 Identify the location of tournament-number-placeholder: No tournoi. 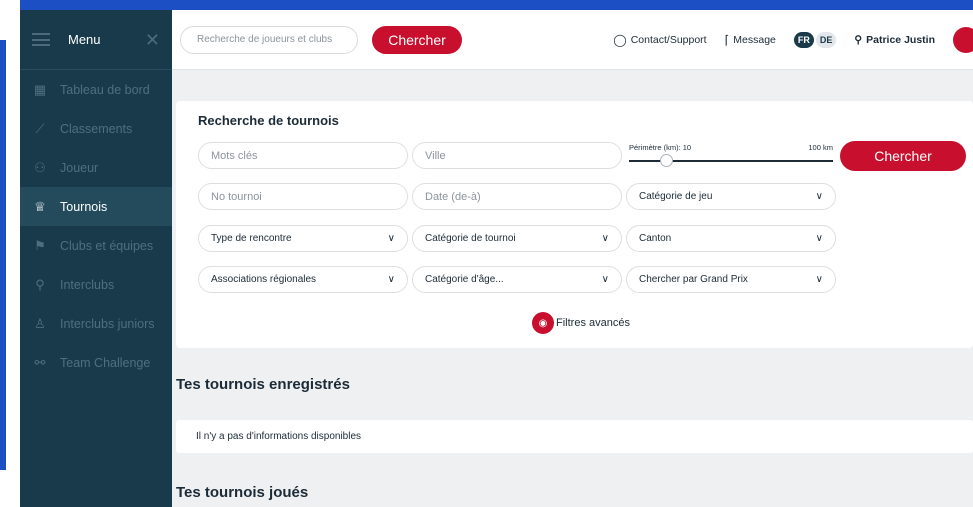
(236, 196).